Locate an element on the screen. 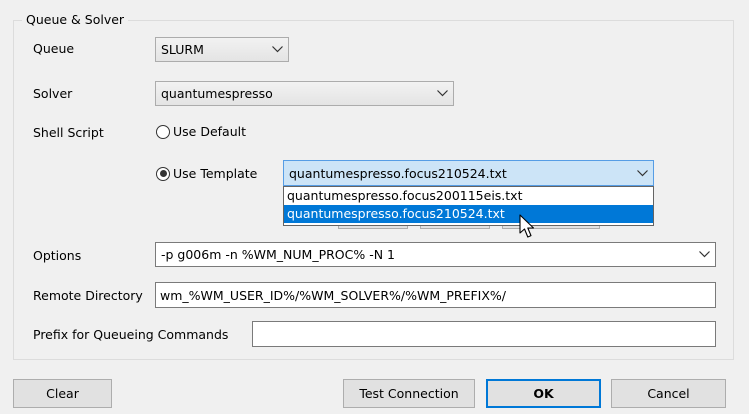 This screenshot has height=414, width=749. use-template-label: Use Template is located at coordinates (215, 173).